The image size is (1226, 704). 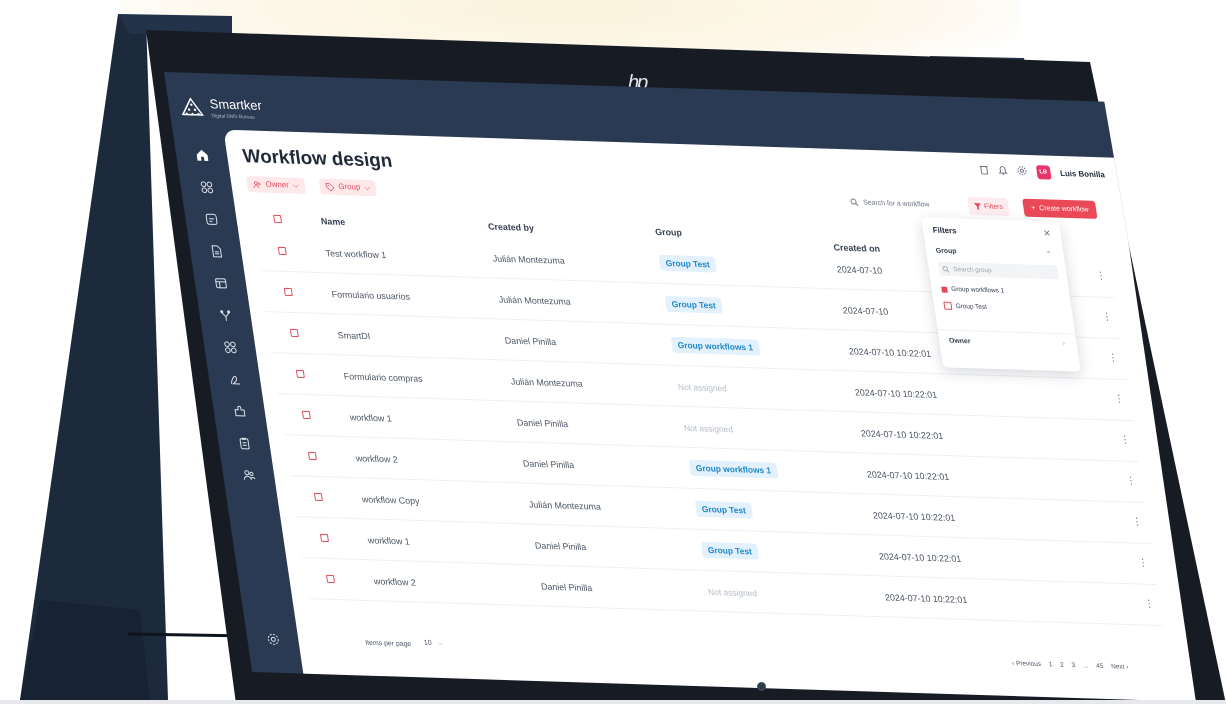 What do you see at coordinates (434, 644) in the screenshot?
I see `items-per-page-select: 10 ⌵` at bounding box center [434, 644].